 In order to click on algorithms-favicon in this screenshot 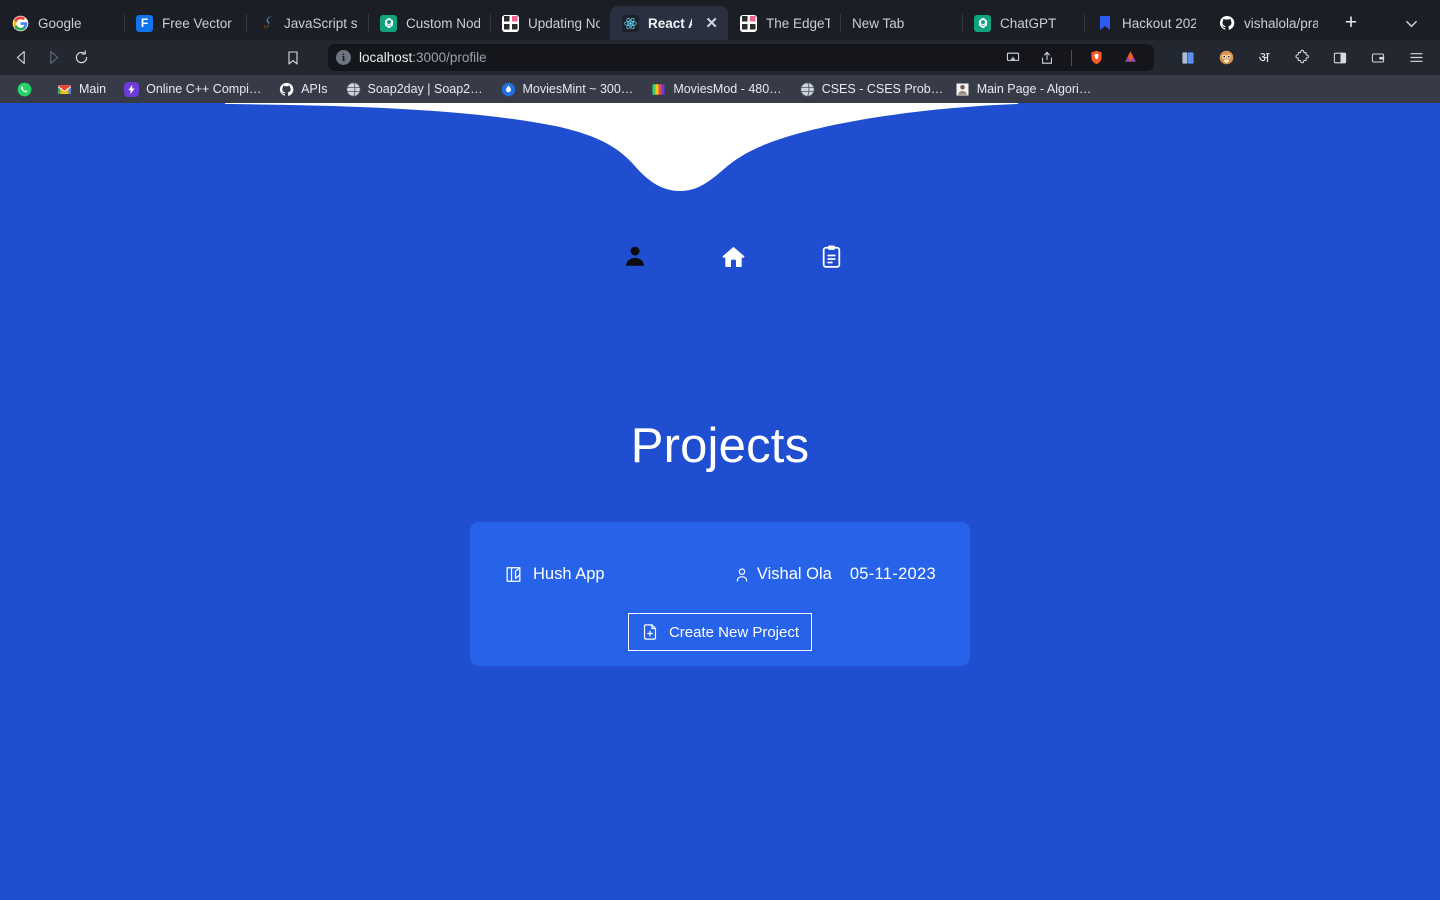, I will do `click(962, 89)`.